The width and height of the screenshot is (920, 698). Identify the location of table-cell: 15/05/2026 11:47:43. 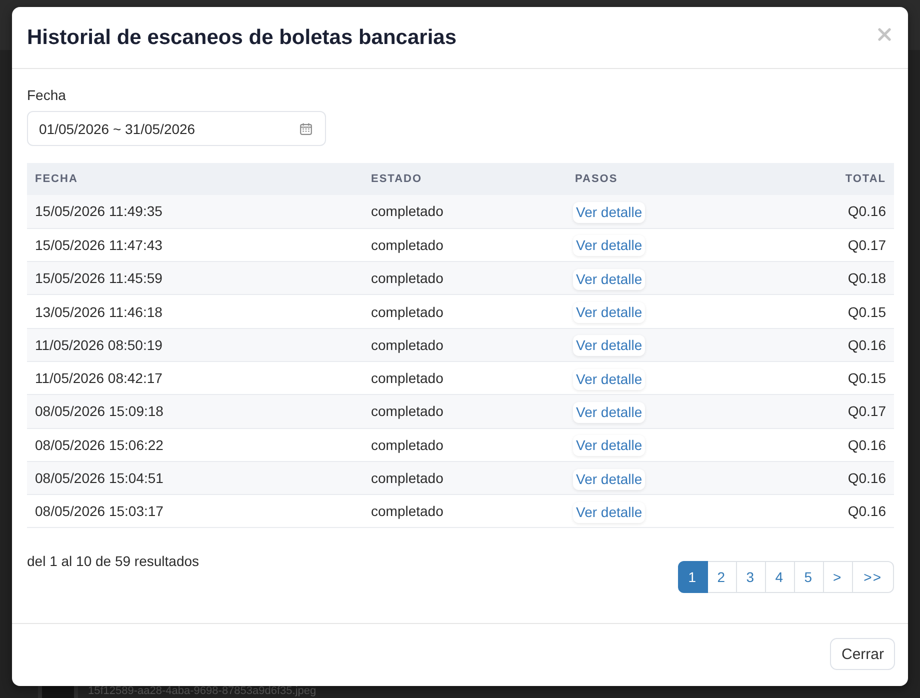
(195, 245).